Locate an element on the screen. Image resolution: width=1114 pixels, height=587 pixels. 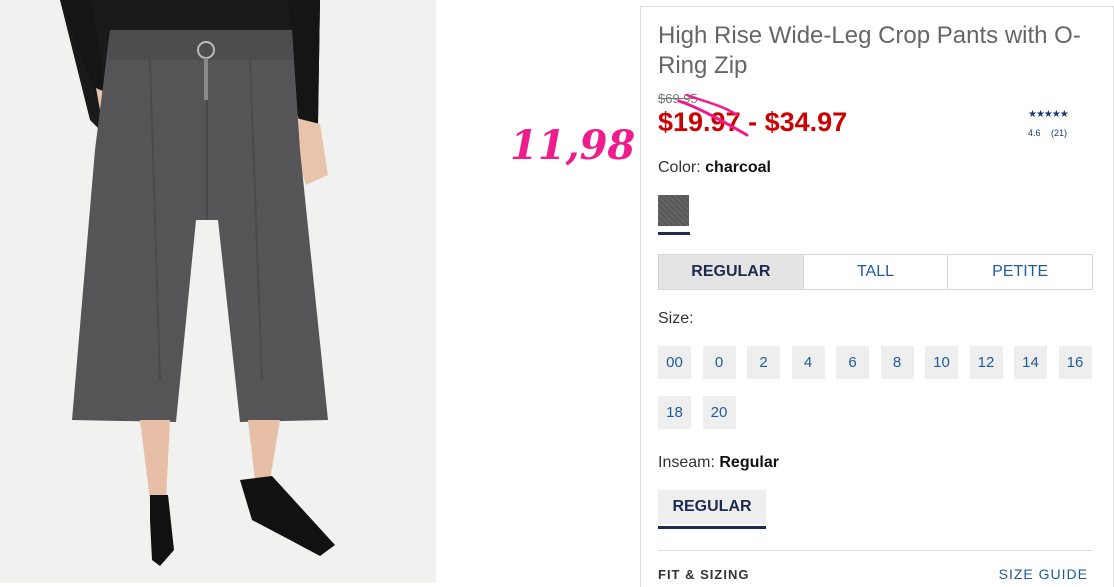
tab-tall: TALL is located at coordinates (876, 272).